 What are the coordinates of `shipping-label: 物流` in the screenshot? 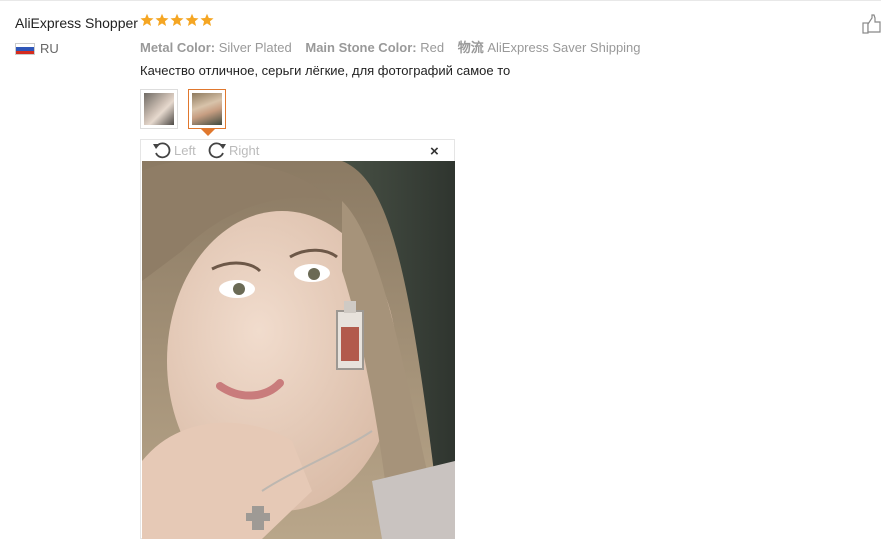 It's located at (470, 47).